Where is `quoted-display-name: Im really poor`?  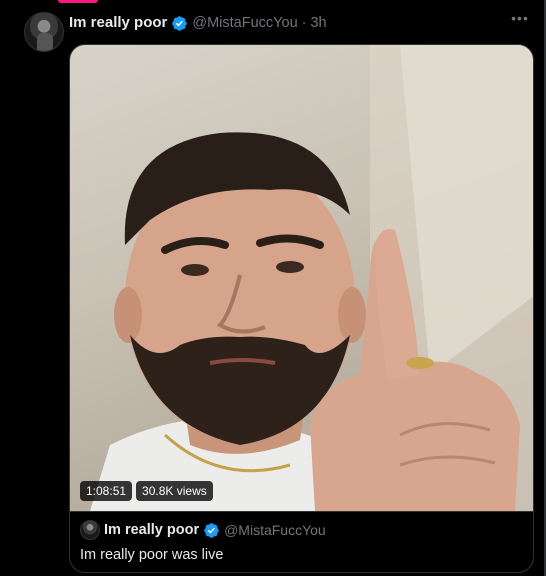
quoted-display-name: Im really poor is located at coordinates (152, 530).